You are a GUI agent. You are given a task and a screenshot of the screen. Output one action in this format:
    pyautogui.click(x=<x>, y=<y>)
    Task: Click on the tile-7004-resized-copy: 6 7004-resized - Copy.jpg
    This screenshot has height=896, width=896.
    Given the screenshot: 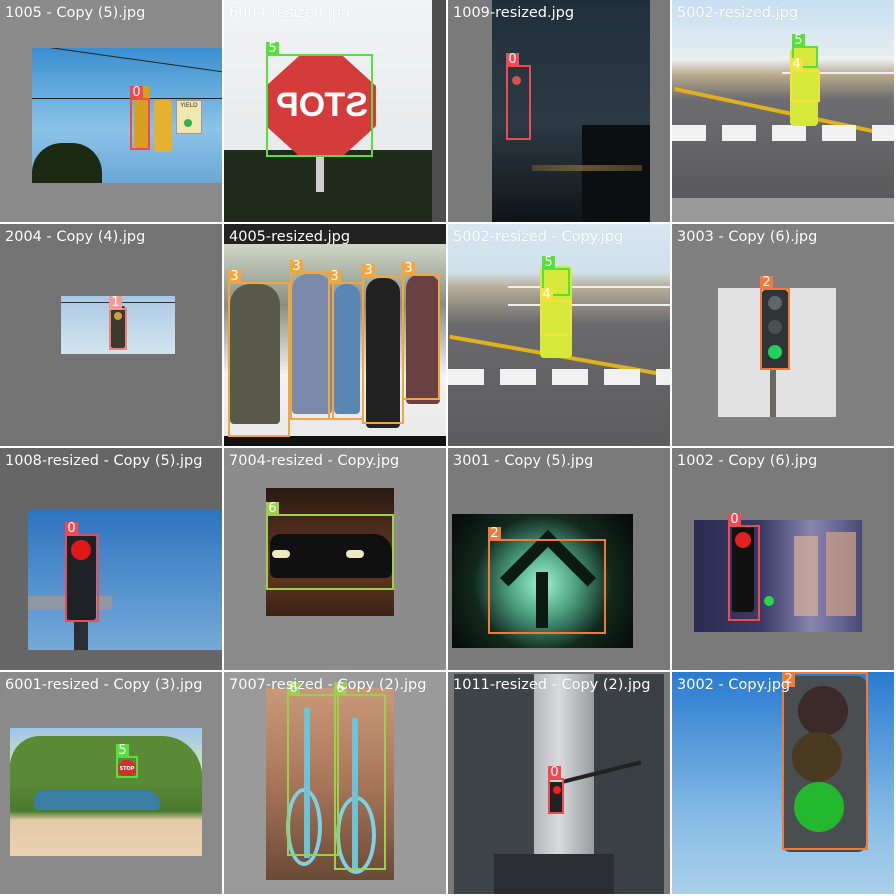 What is the action you would take?
    pyautogui.click(x=335, y=559)
    